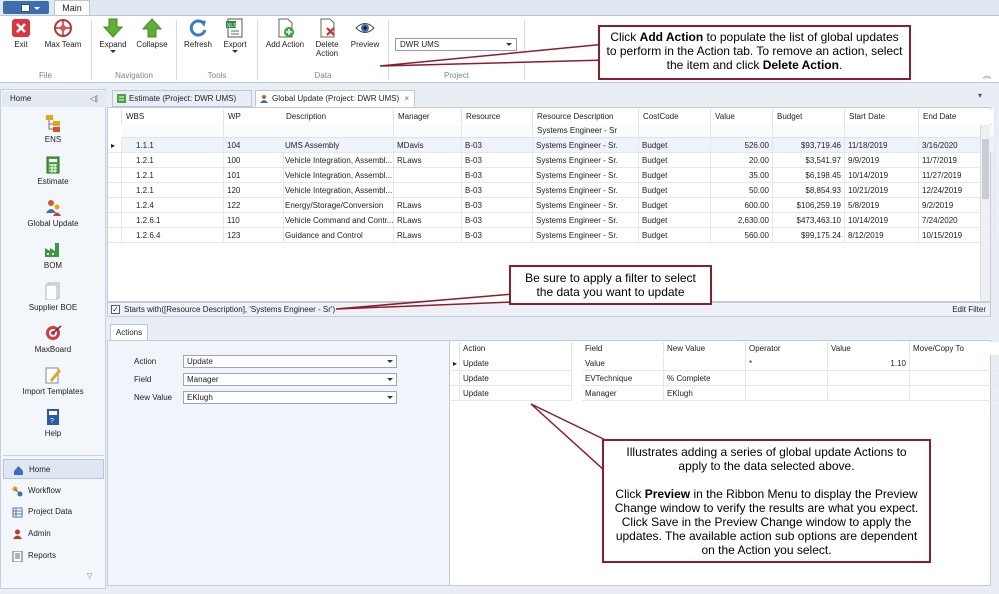 The width and height of the screenshot is (999, 594). Describe the element at coordinates (623, 348) in the screenshot. I see `actions-column-header: Field` at that location.